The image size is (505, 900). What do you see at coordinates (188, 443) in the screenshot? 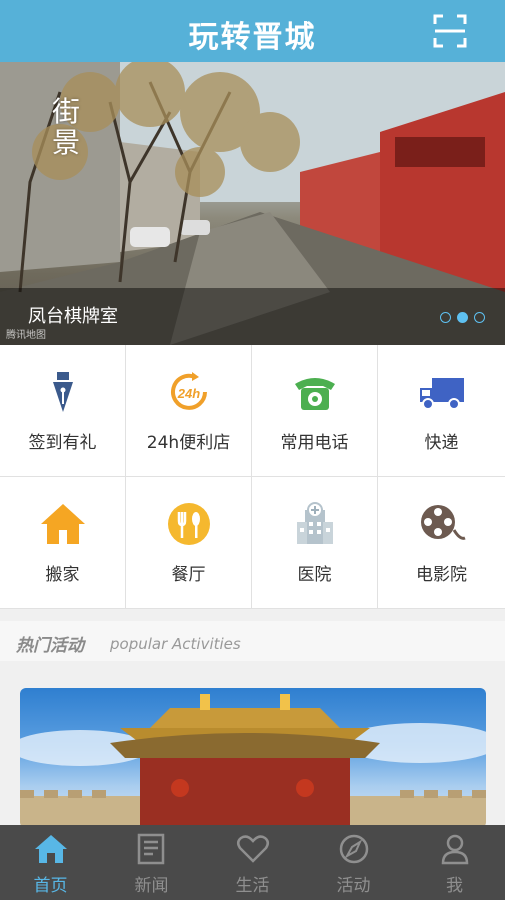
I see `service-label: 24h便利店` at bounding box center [188, 443].